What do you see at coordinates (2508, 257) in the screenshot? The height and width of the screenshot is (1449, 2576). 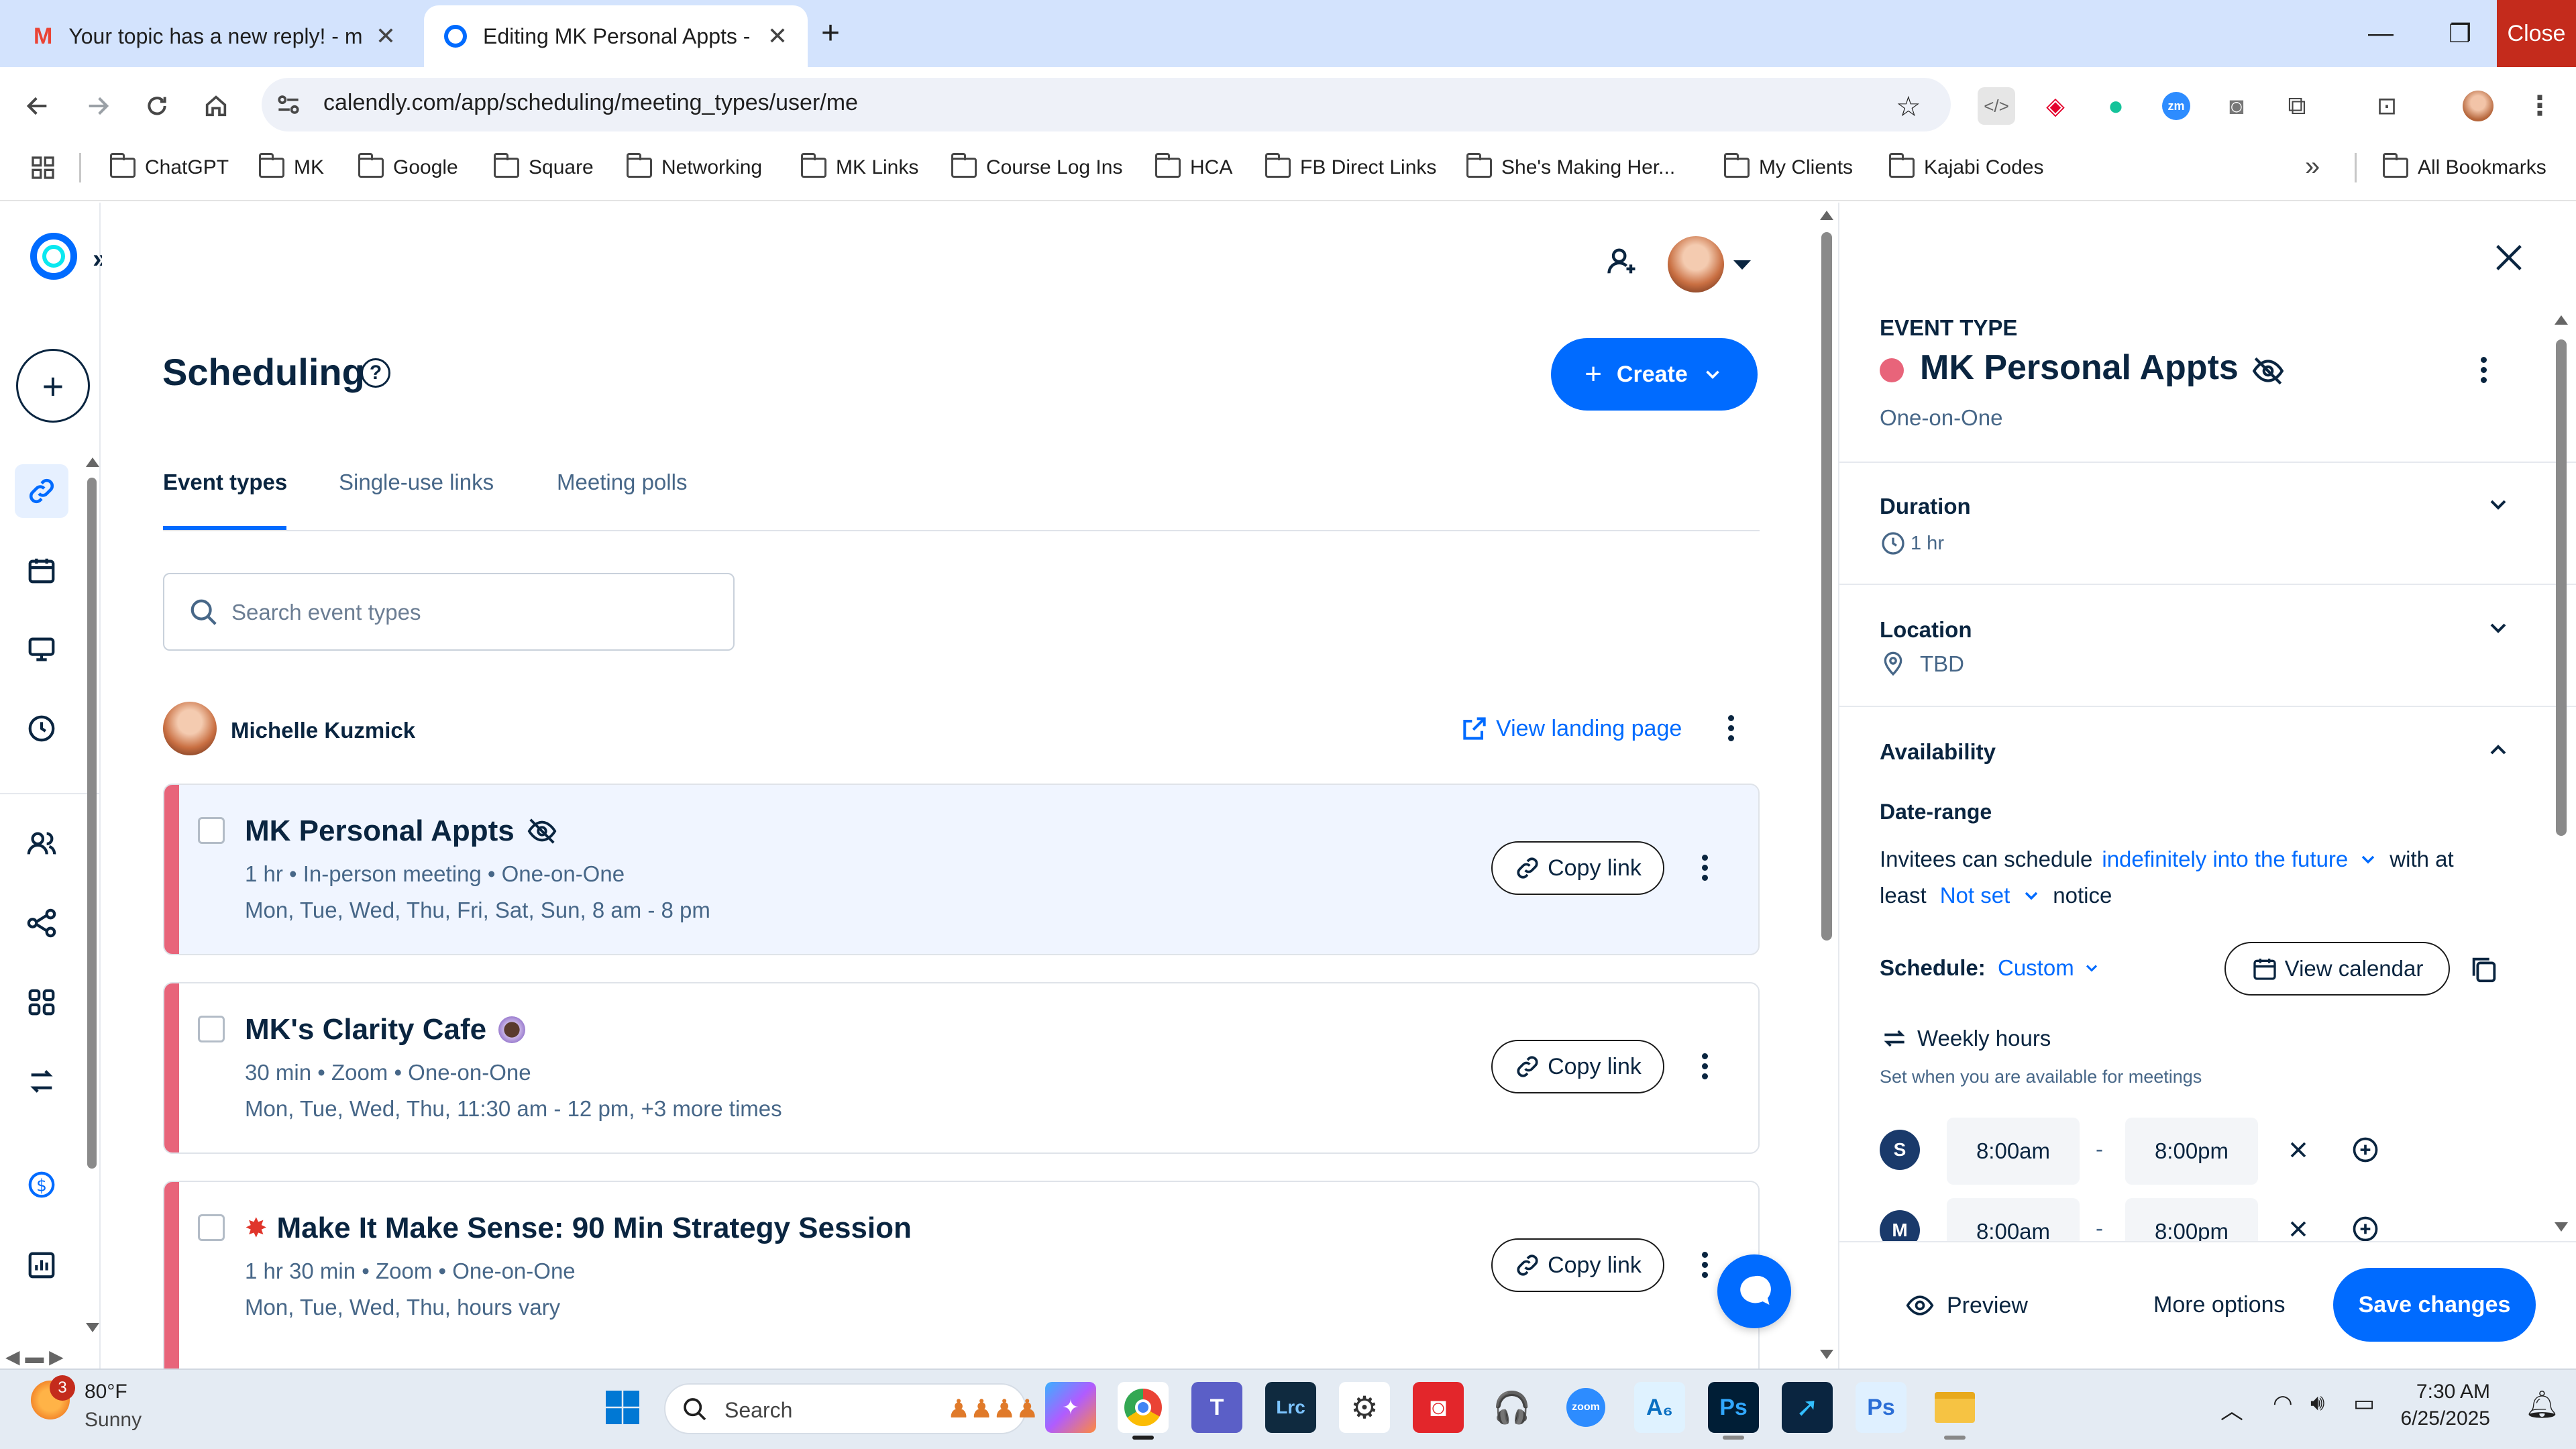 I see `close-panel-icon` at bounding box center [2508, 257].